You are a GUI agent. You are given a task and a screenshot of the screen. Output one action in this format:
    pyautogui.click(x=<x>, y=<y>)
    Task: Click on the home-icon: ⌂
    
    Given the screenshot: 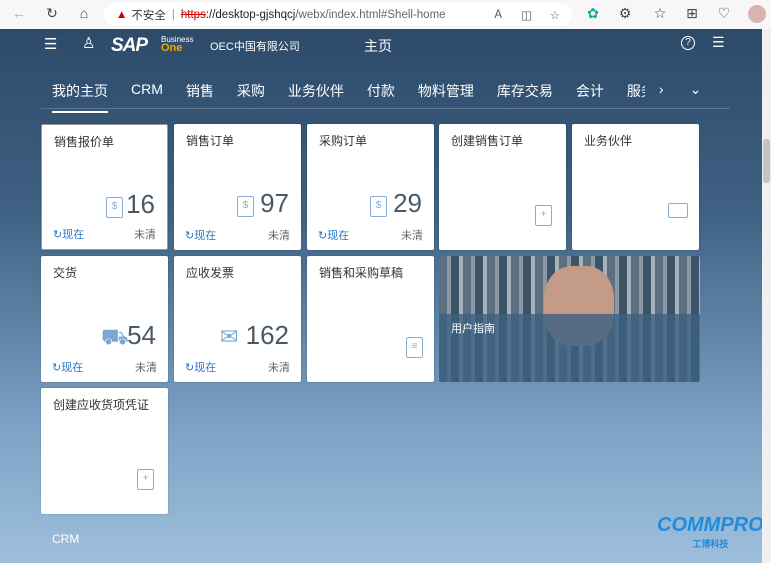 What is the action you would take?
    pyautogui.click(x=84, y=13)
    